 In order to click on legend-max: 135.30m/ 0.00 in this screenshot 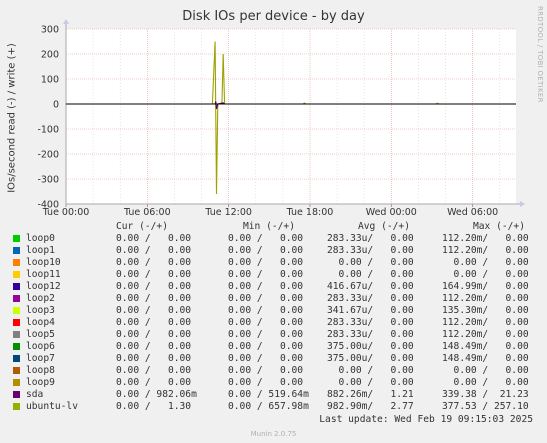, I will do `click(485, 310)`.